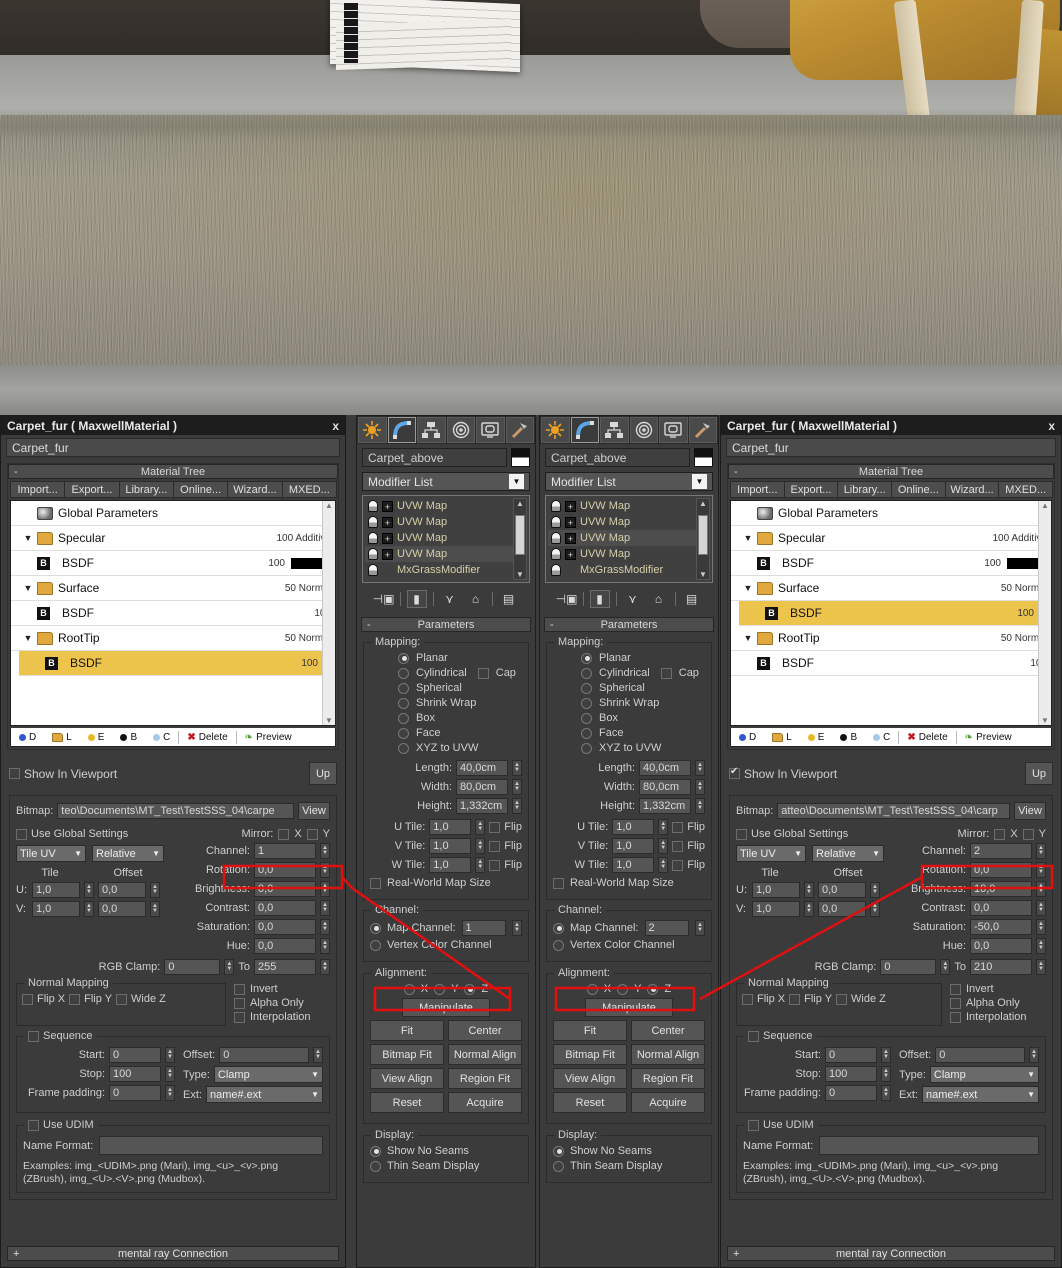  I want to click on scroll-down-icon: ▼, so click(329, 720).